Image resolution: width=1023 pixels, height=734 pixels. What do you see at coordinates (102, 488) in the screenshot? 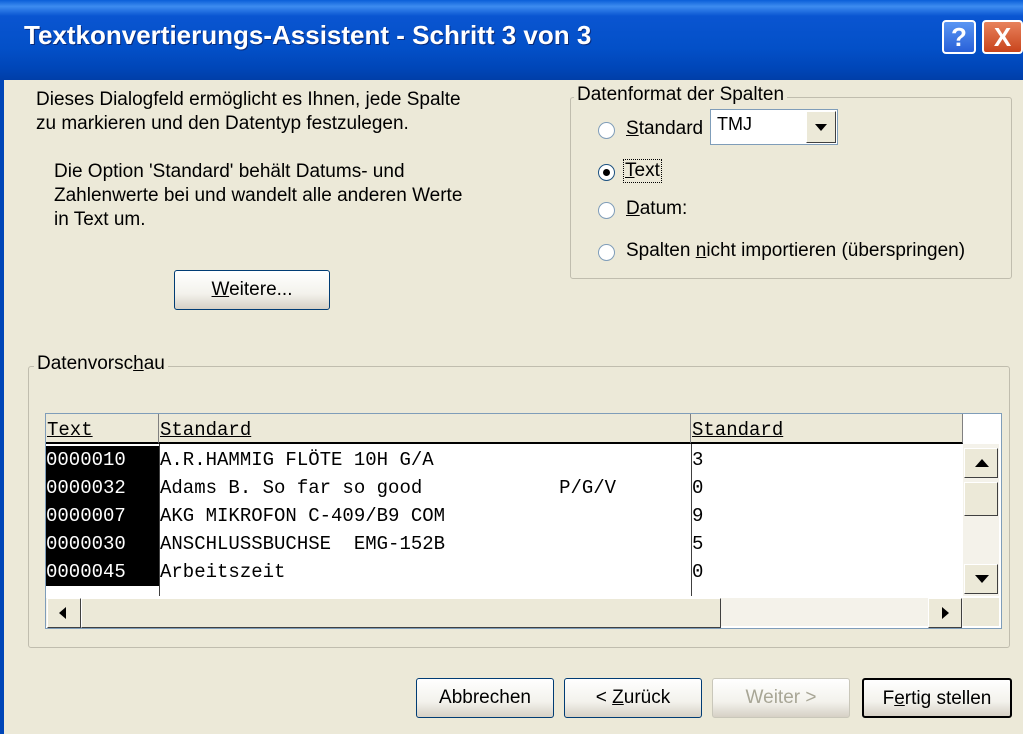
I see `cell-r2-c1: 0000032` at bounding box center [102, 488].